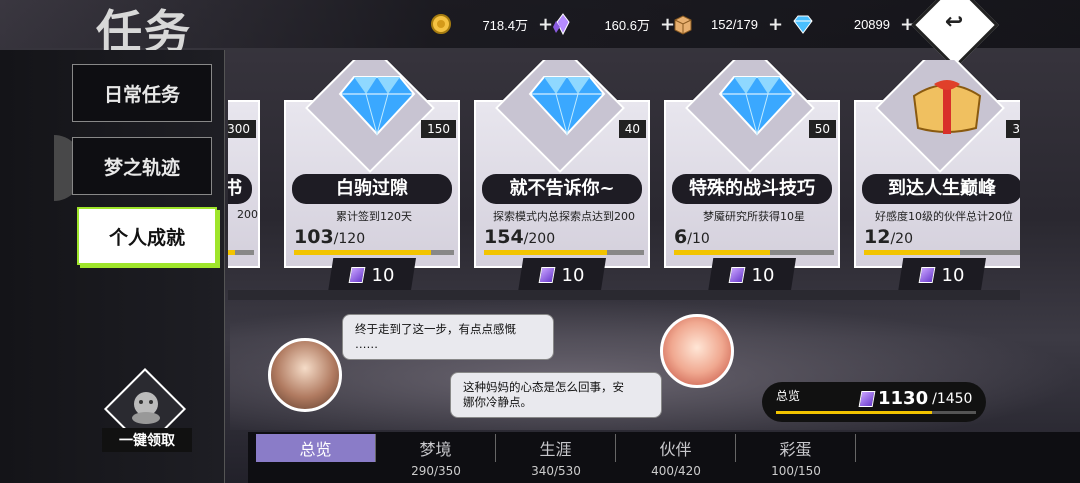  What do you see at coordinates (436, 471) in the screenshot?
I see `tab-dreamland-progress: 290/350` at bounding box center [436, 471].